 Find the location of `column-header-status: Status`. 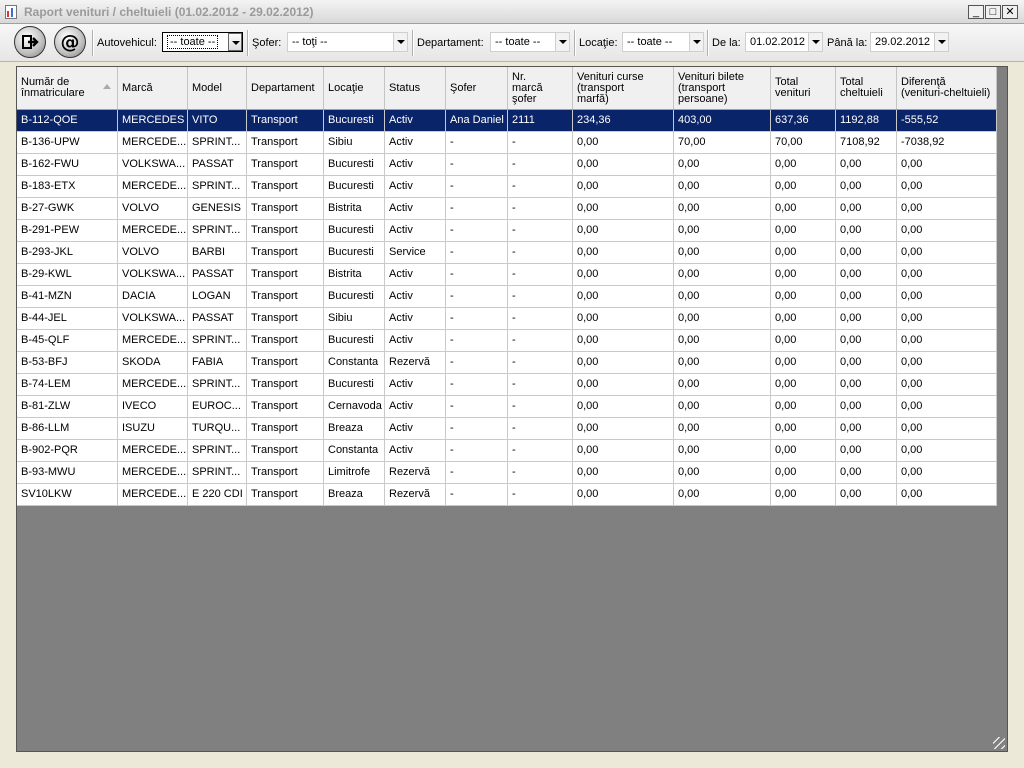

column-header-status: Status is located at coordinates (415, 88).